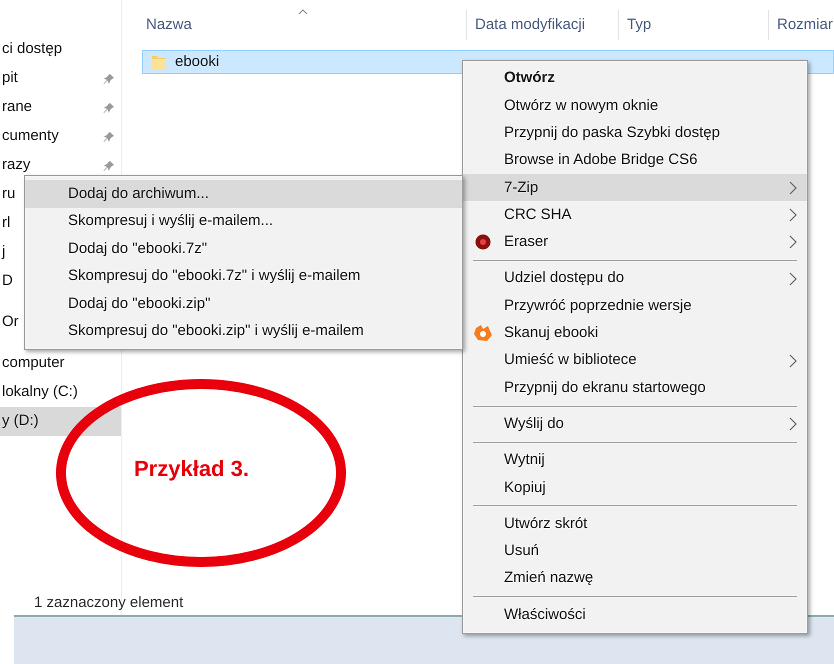  I want to click on status-text: 1 zaznaczony element, so click(108, 602).